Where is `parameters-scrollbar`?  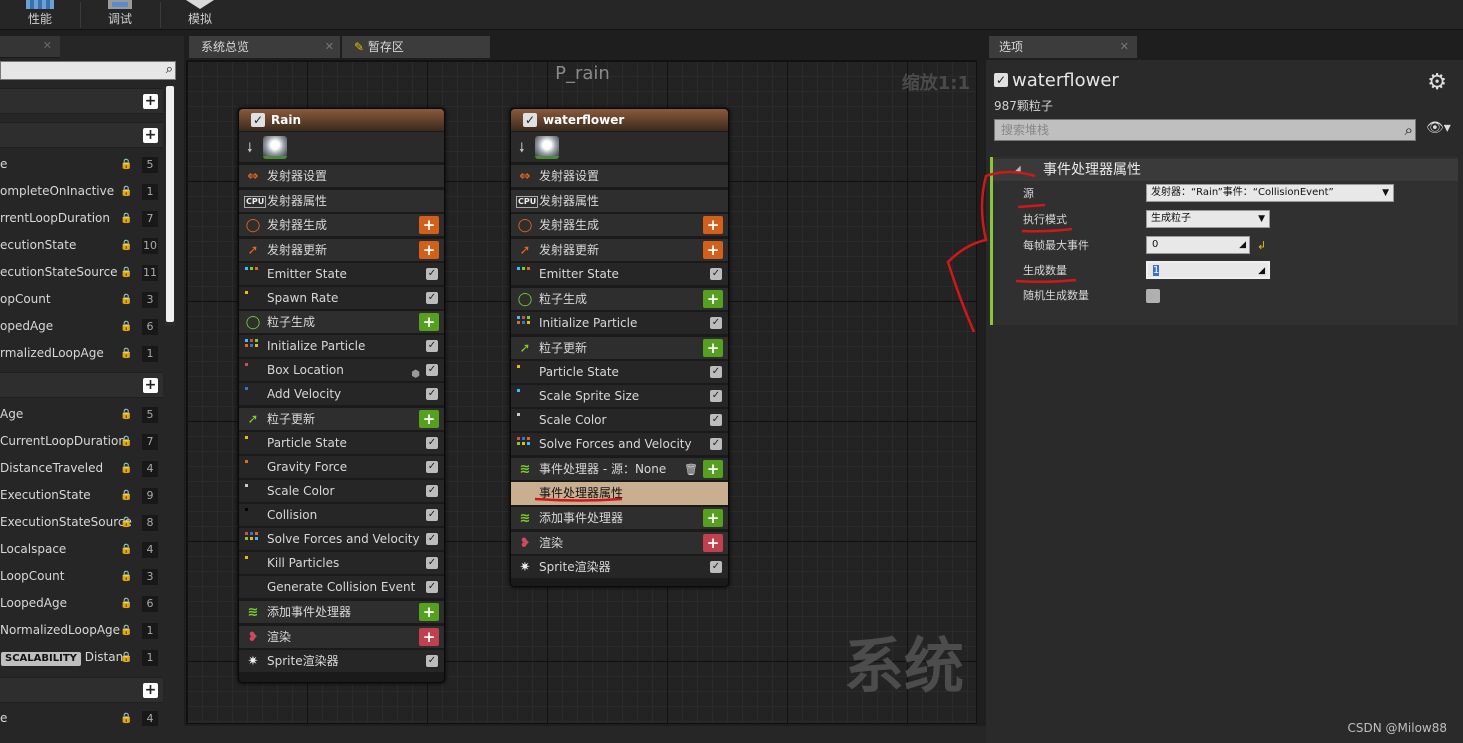 parameters-scrollbar is located at coordinates (170, 206).